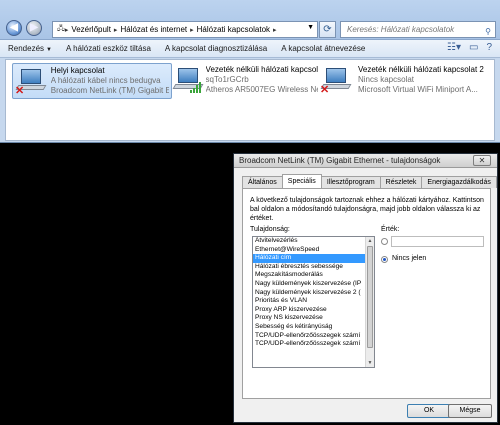 This screenshot has height=425, width=500. Describe the element at coordinates (227, 79) in the screenshot. I see `connection-status: sqTo1rGCrb` at that location.